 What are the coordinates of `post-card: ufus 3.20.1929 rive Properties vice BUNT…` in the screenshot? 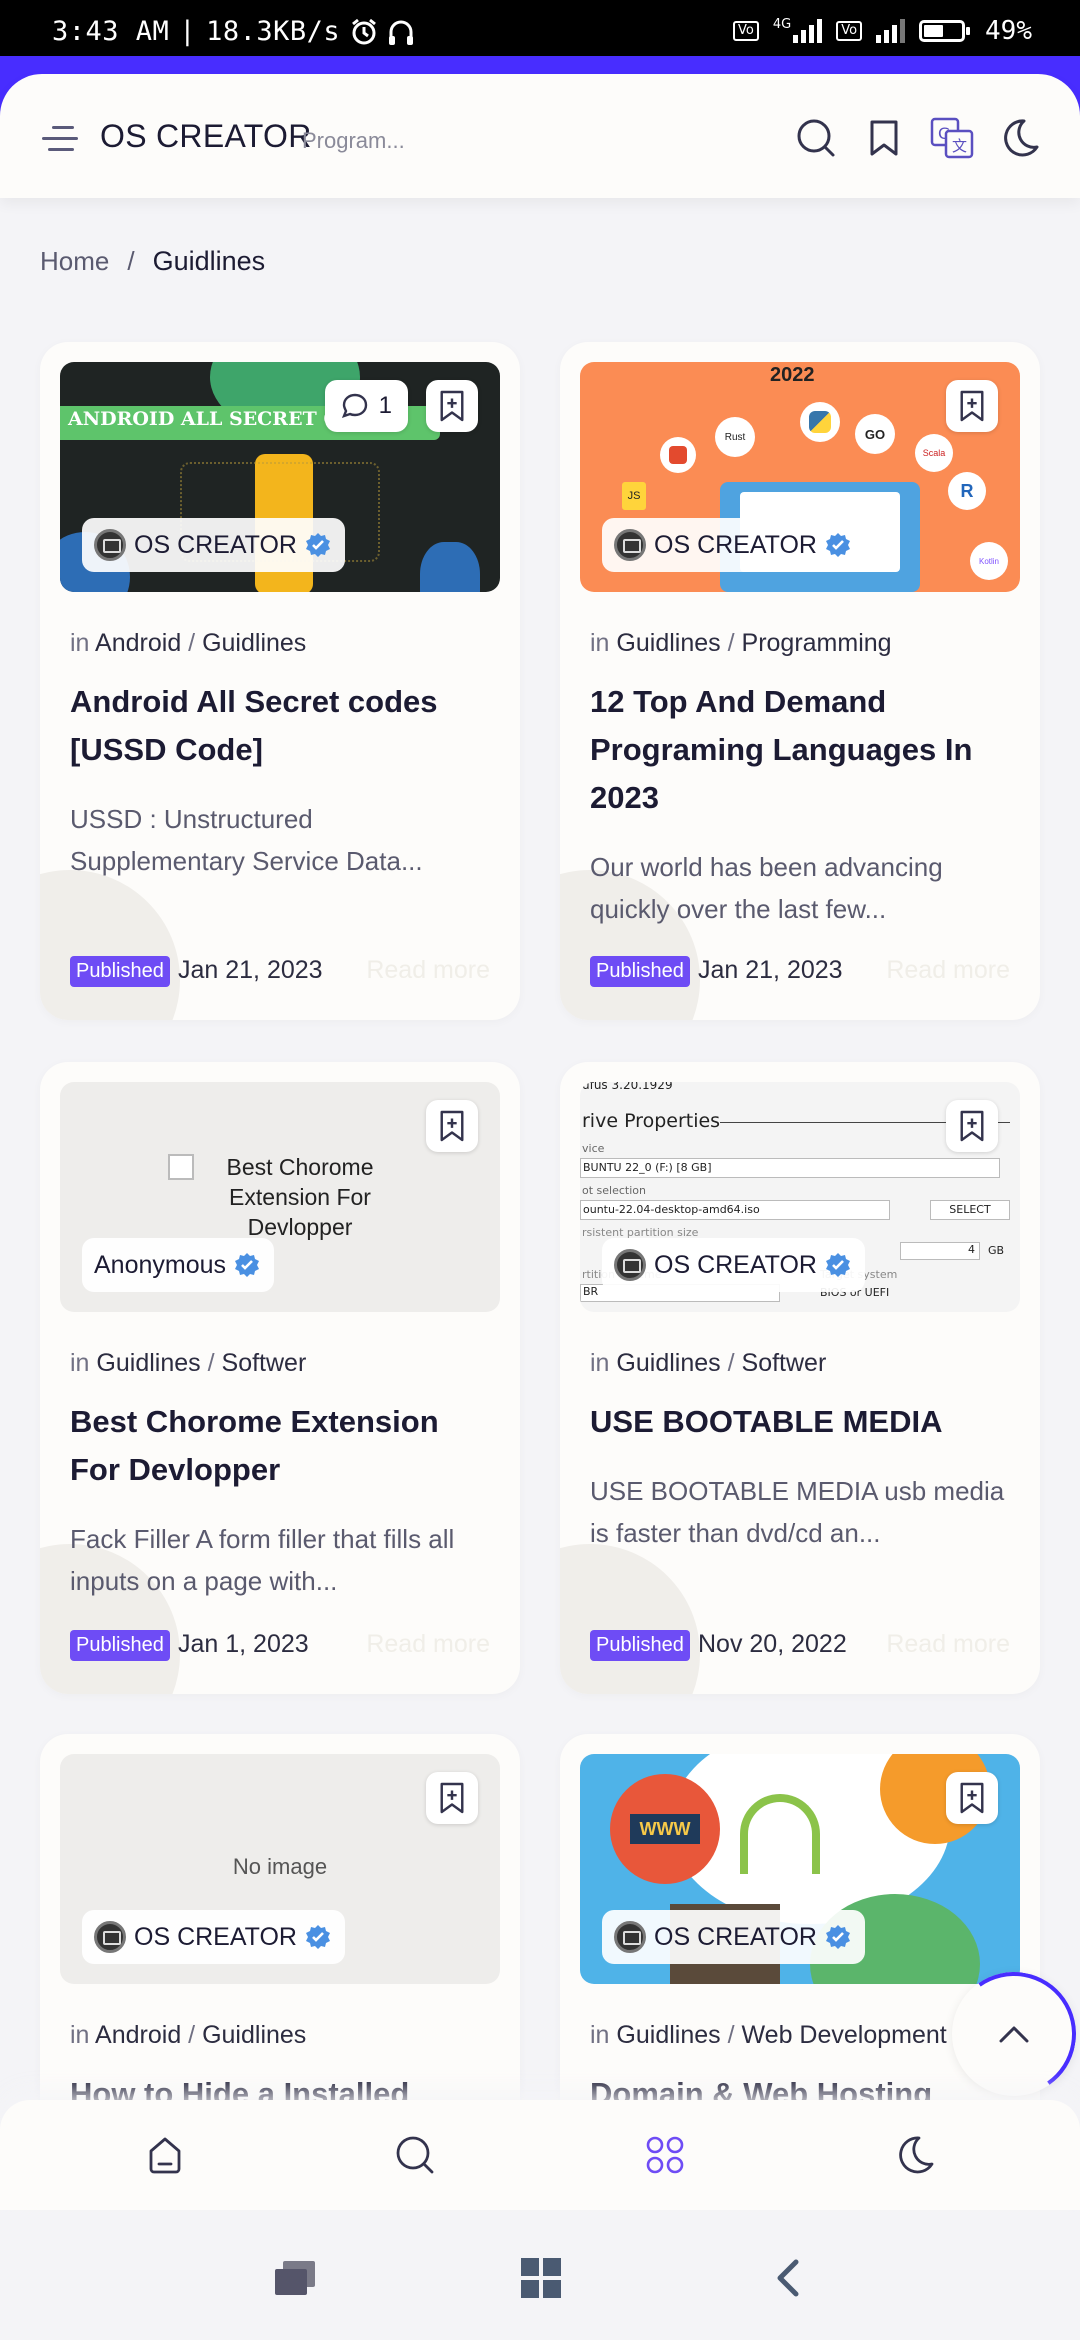 It's located at (800, 1378).